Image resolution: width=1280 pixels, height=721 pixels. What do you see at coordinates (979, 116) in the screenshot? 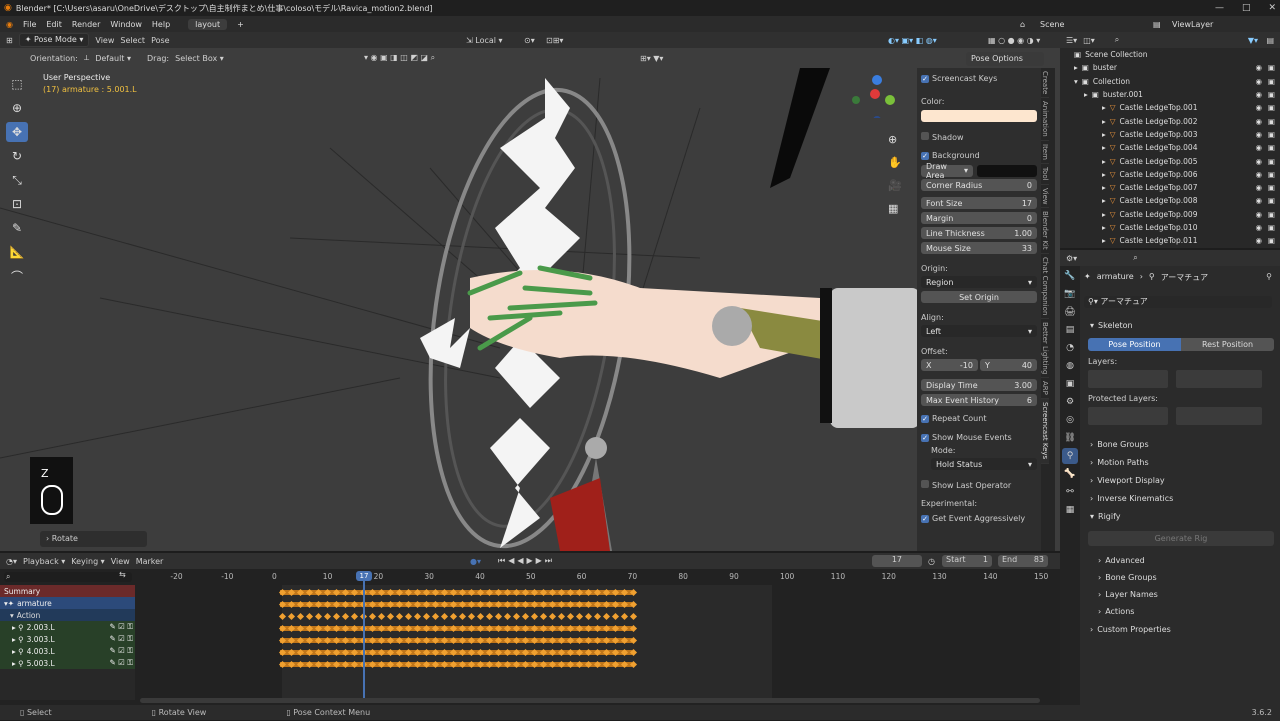
I see `color-swatch` at bounding box center [979, 116].